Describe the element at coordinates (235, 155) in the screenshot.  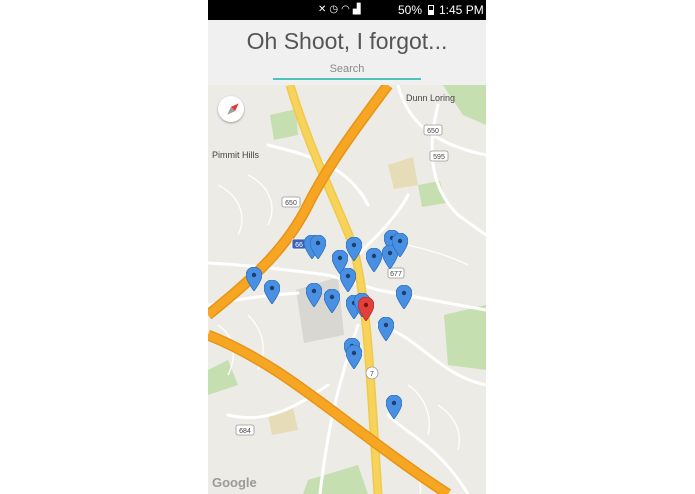
I see `place-label-pimmit-hills: Pimmit Hills` at that location.